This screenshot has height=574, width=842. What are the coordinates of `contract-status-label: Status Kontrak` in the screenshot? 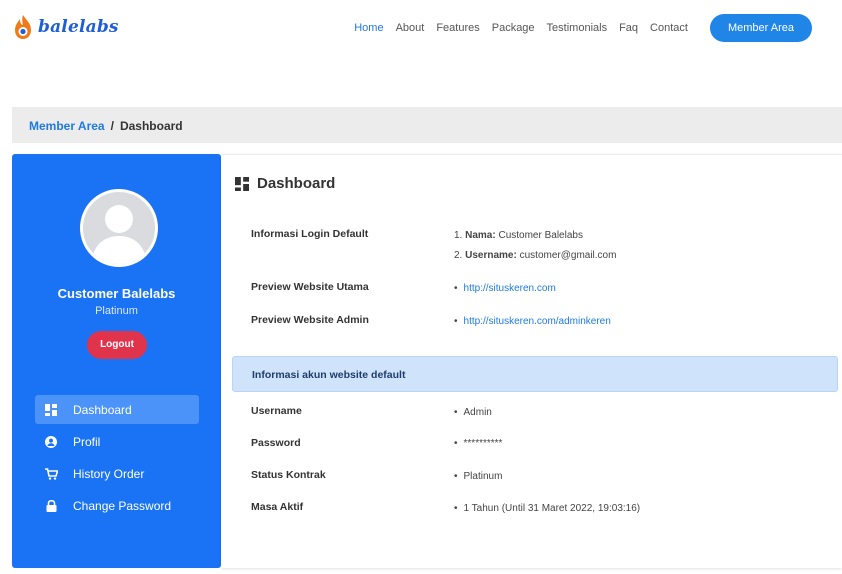 It's located at (288, 475).